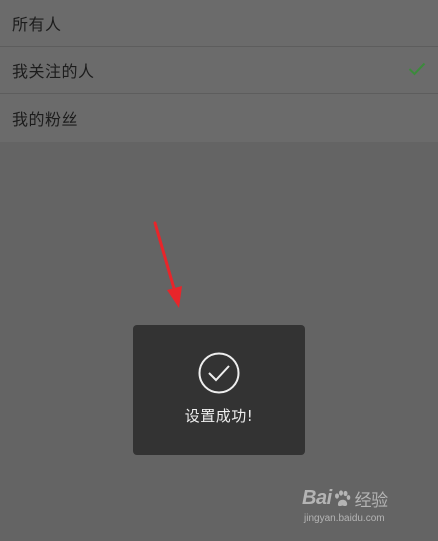 Image resolution: width=438 pixels, height=541 pixels. I want to click on paw-icon, so click(342, 497).